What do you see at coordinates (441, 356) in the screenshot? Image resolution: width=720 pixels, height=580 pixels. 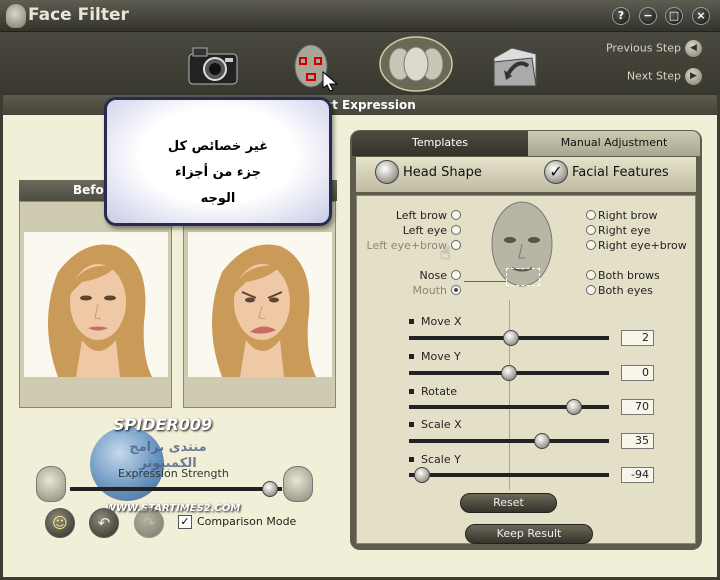 I see `slider-label-move-y: Move Y` at bounding box center [441, 356].